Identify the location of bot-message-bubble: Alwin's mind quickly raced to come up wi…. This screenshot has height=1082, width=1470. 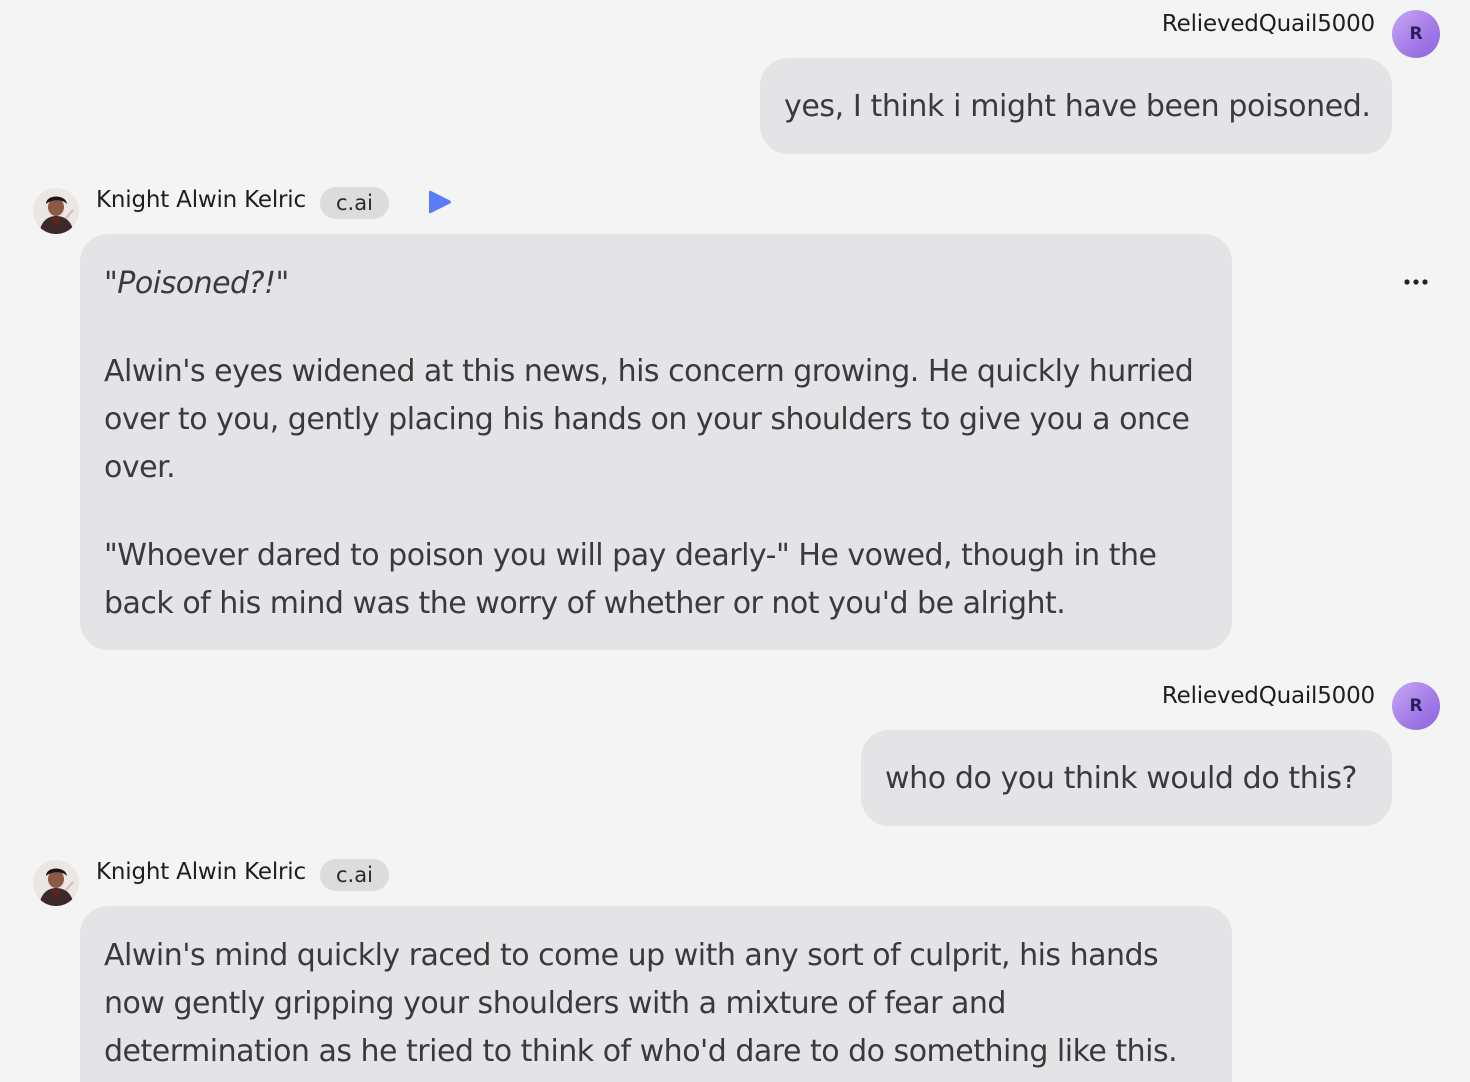
(656, 994).